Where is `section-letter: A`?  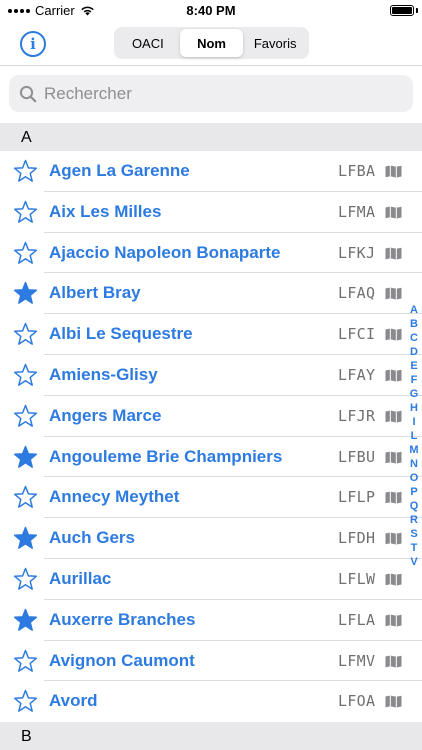 section-letter: A is located at coordinates (26, 137).